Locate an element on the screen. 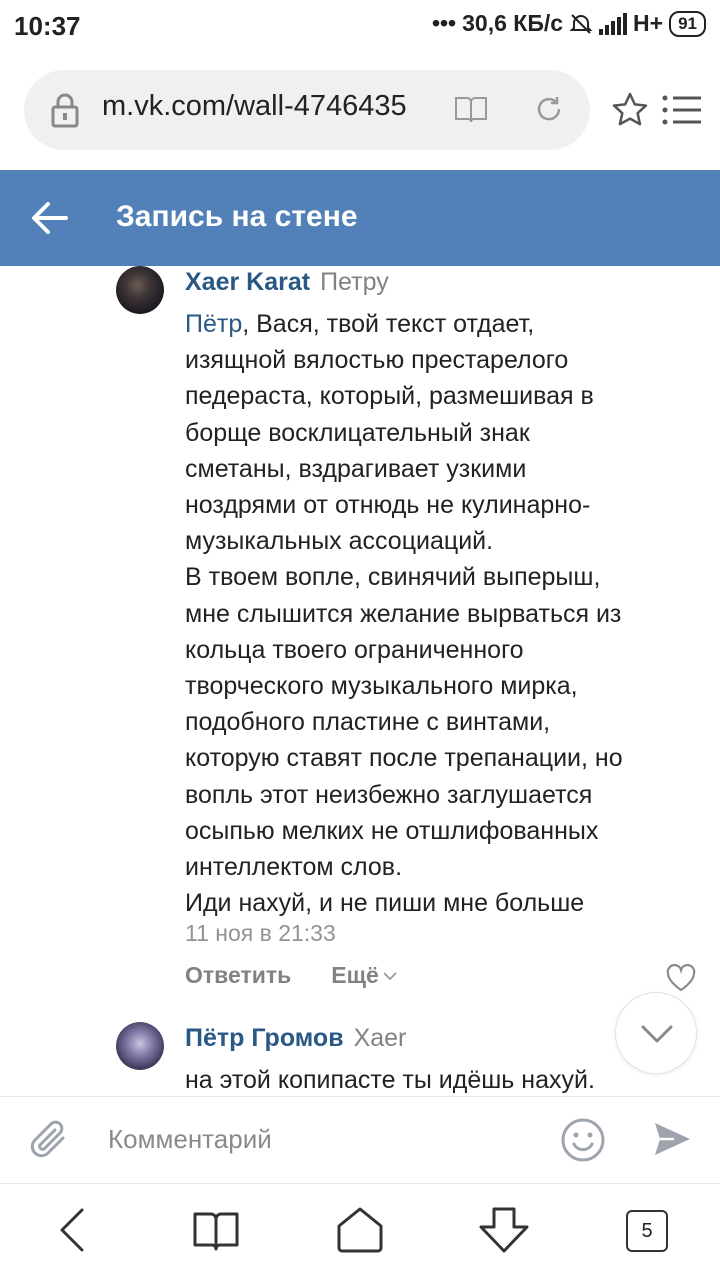 The width and height of the screenshot is (720, 1280). more-button: Ещё is located at coordinates (364, 975).